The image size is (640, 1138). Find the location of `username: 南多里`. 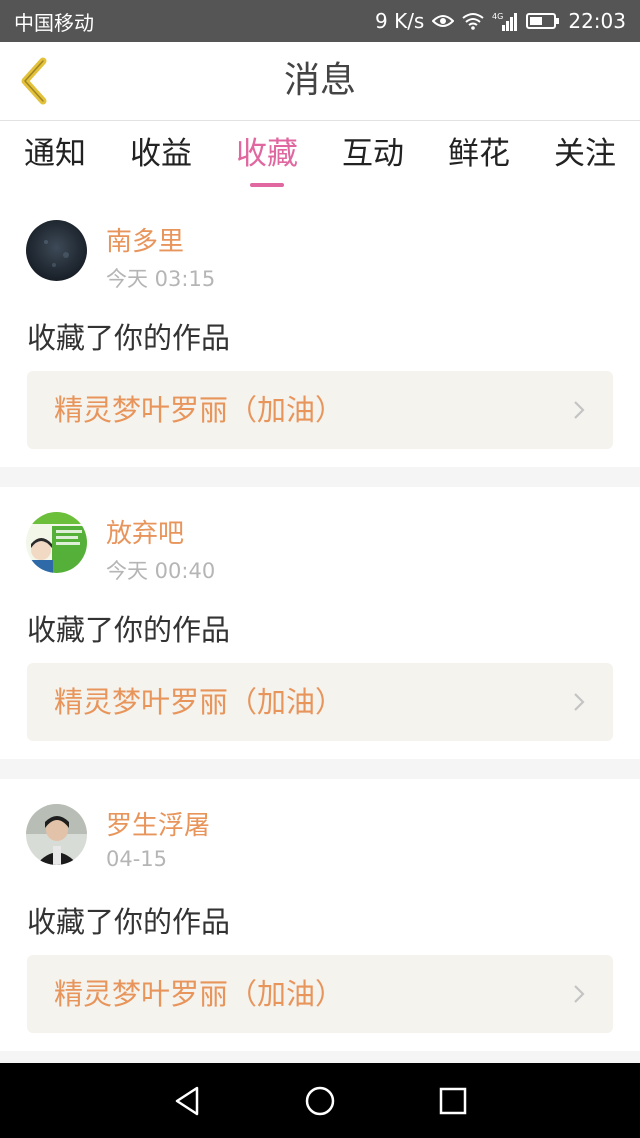

username: 南多里 is located at coordinates (145, 239).